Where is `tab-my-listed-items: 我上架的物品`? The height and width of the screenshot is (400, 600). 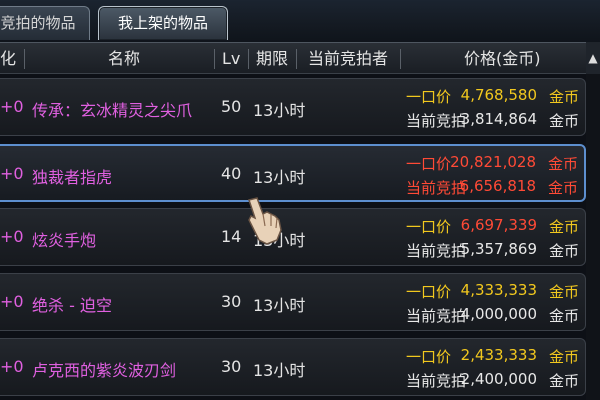 tab-my-listed-items: 我上架的物品 is located at coordinates (163, 23).